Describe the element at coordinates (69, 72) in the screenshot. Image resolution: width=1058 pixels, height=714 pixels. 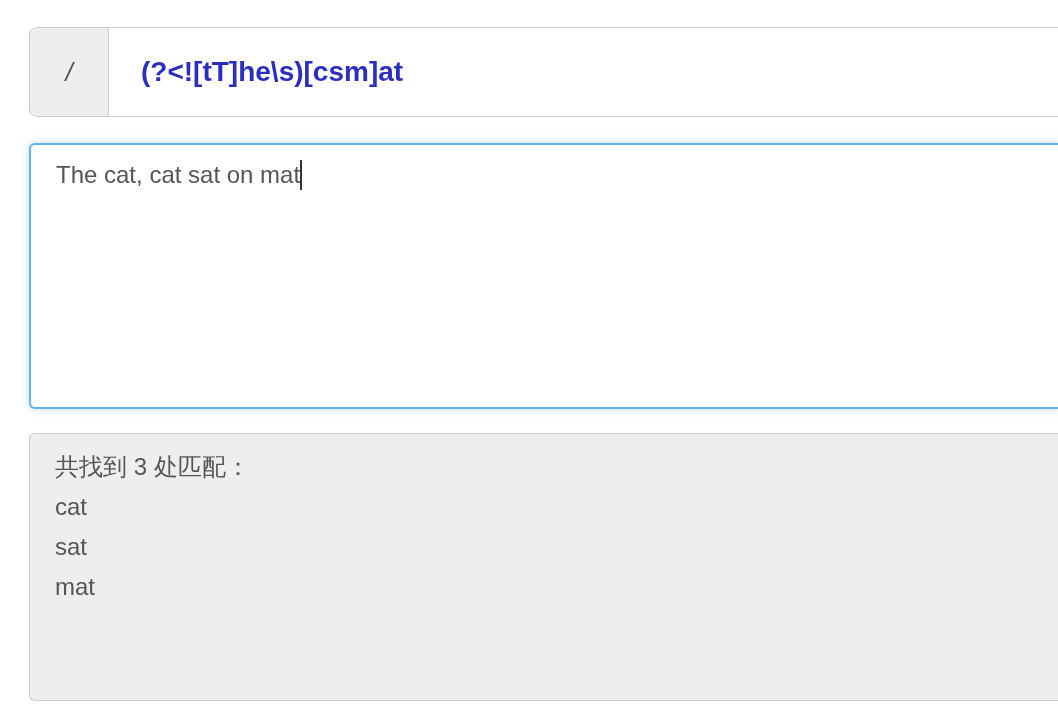
I see `regex-delimiter: /` at that location.